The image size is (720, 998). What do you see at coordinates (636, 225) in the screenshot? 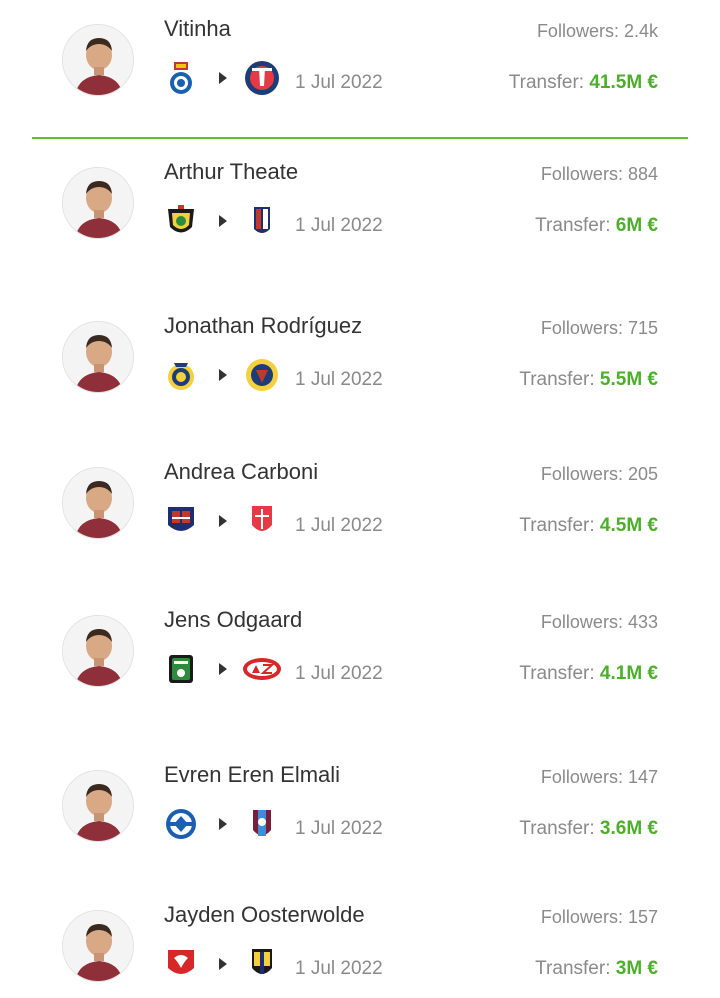
I see `fee-value: 6M €` at bounding box center [636, 225].